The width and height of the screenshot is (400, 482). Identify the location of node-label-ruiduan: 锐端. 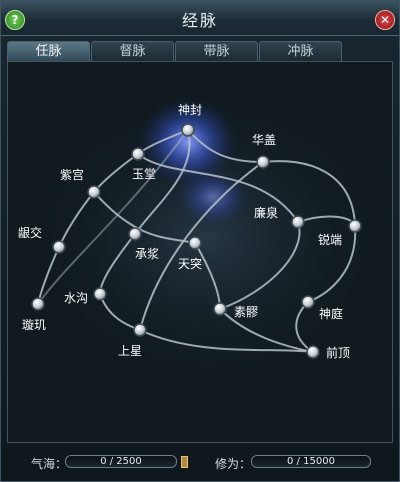
(330, 240).